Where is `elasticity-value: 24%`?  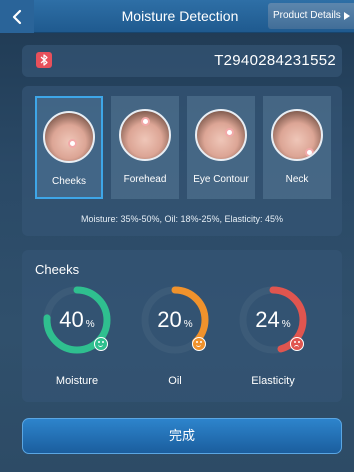 elasticity-value: 24% is located at coordinates (273, 320).